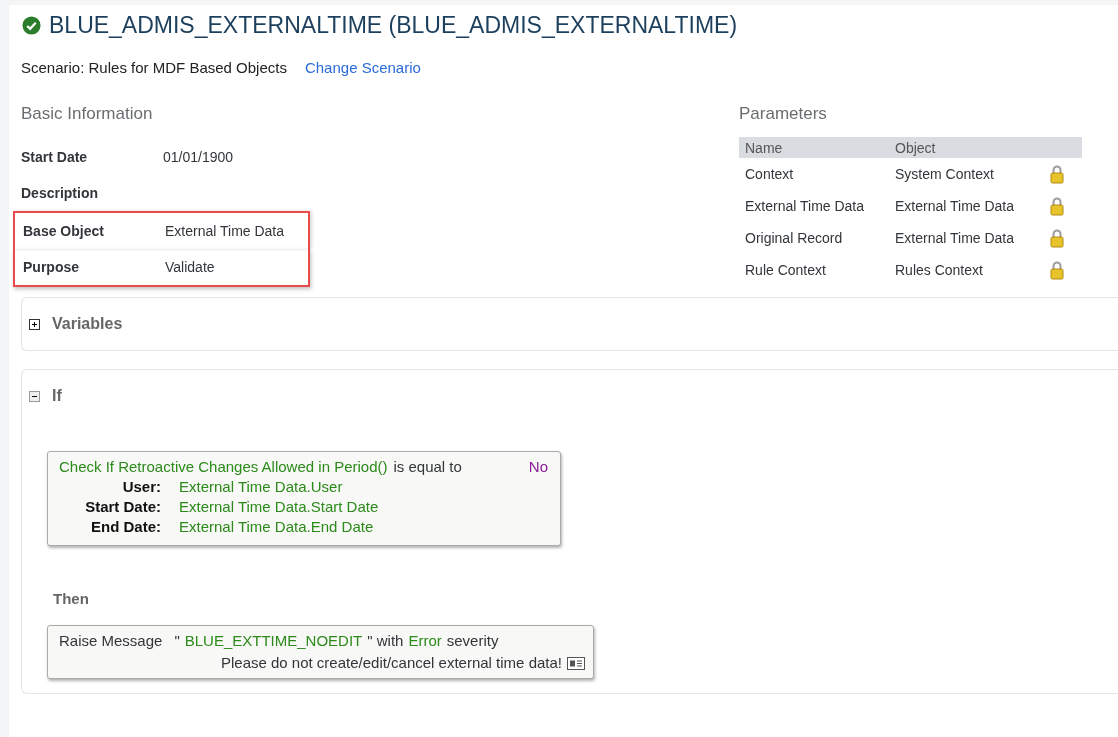  What do you see at coordinates (122, 507) in the screenshot?
I see `argument-label: Start Date:` at bounding box center [122, 507].